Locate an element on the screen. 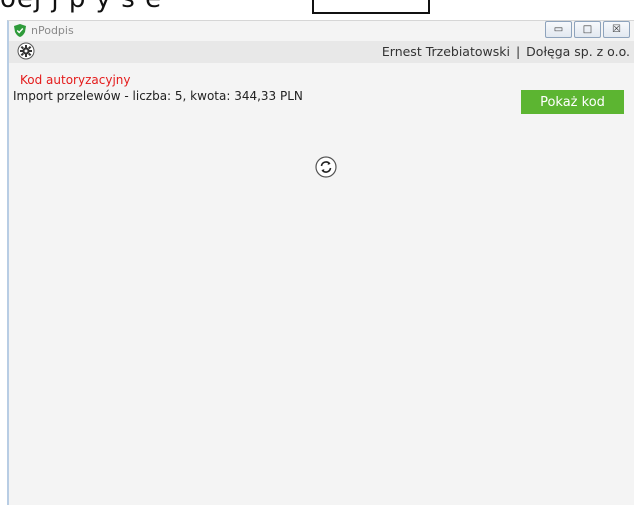  background-document-box is located at coordinates (371, 7).